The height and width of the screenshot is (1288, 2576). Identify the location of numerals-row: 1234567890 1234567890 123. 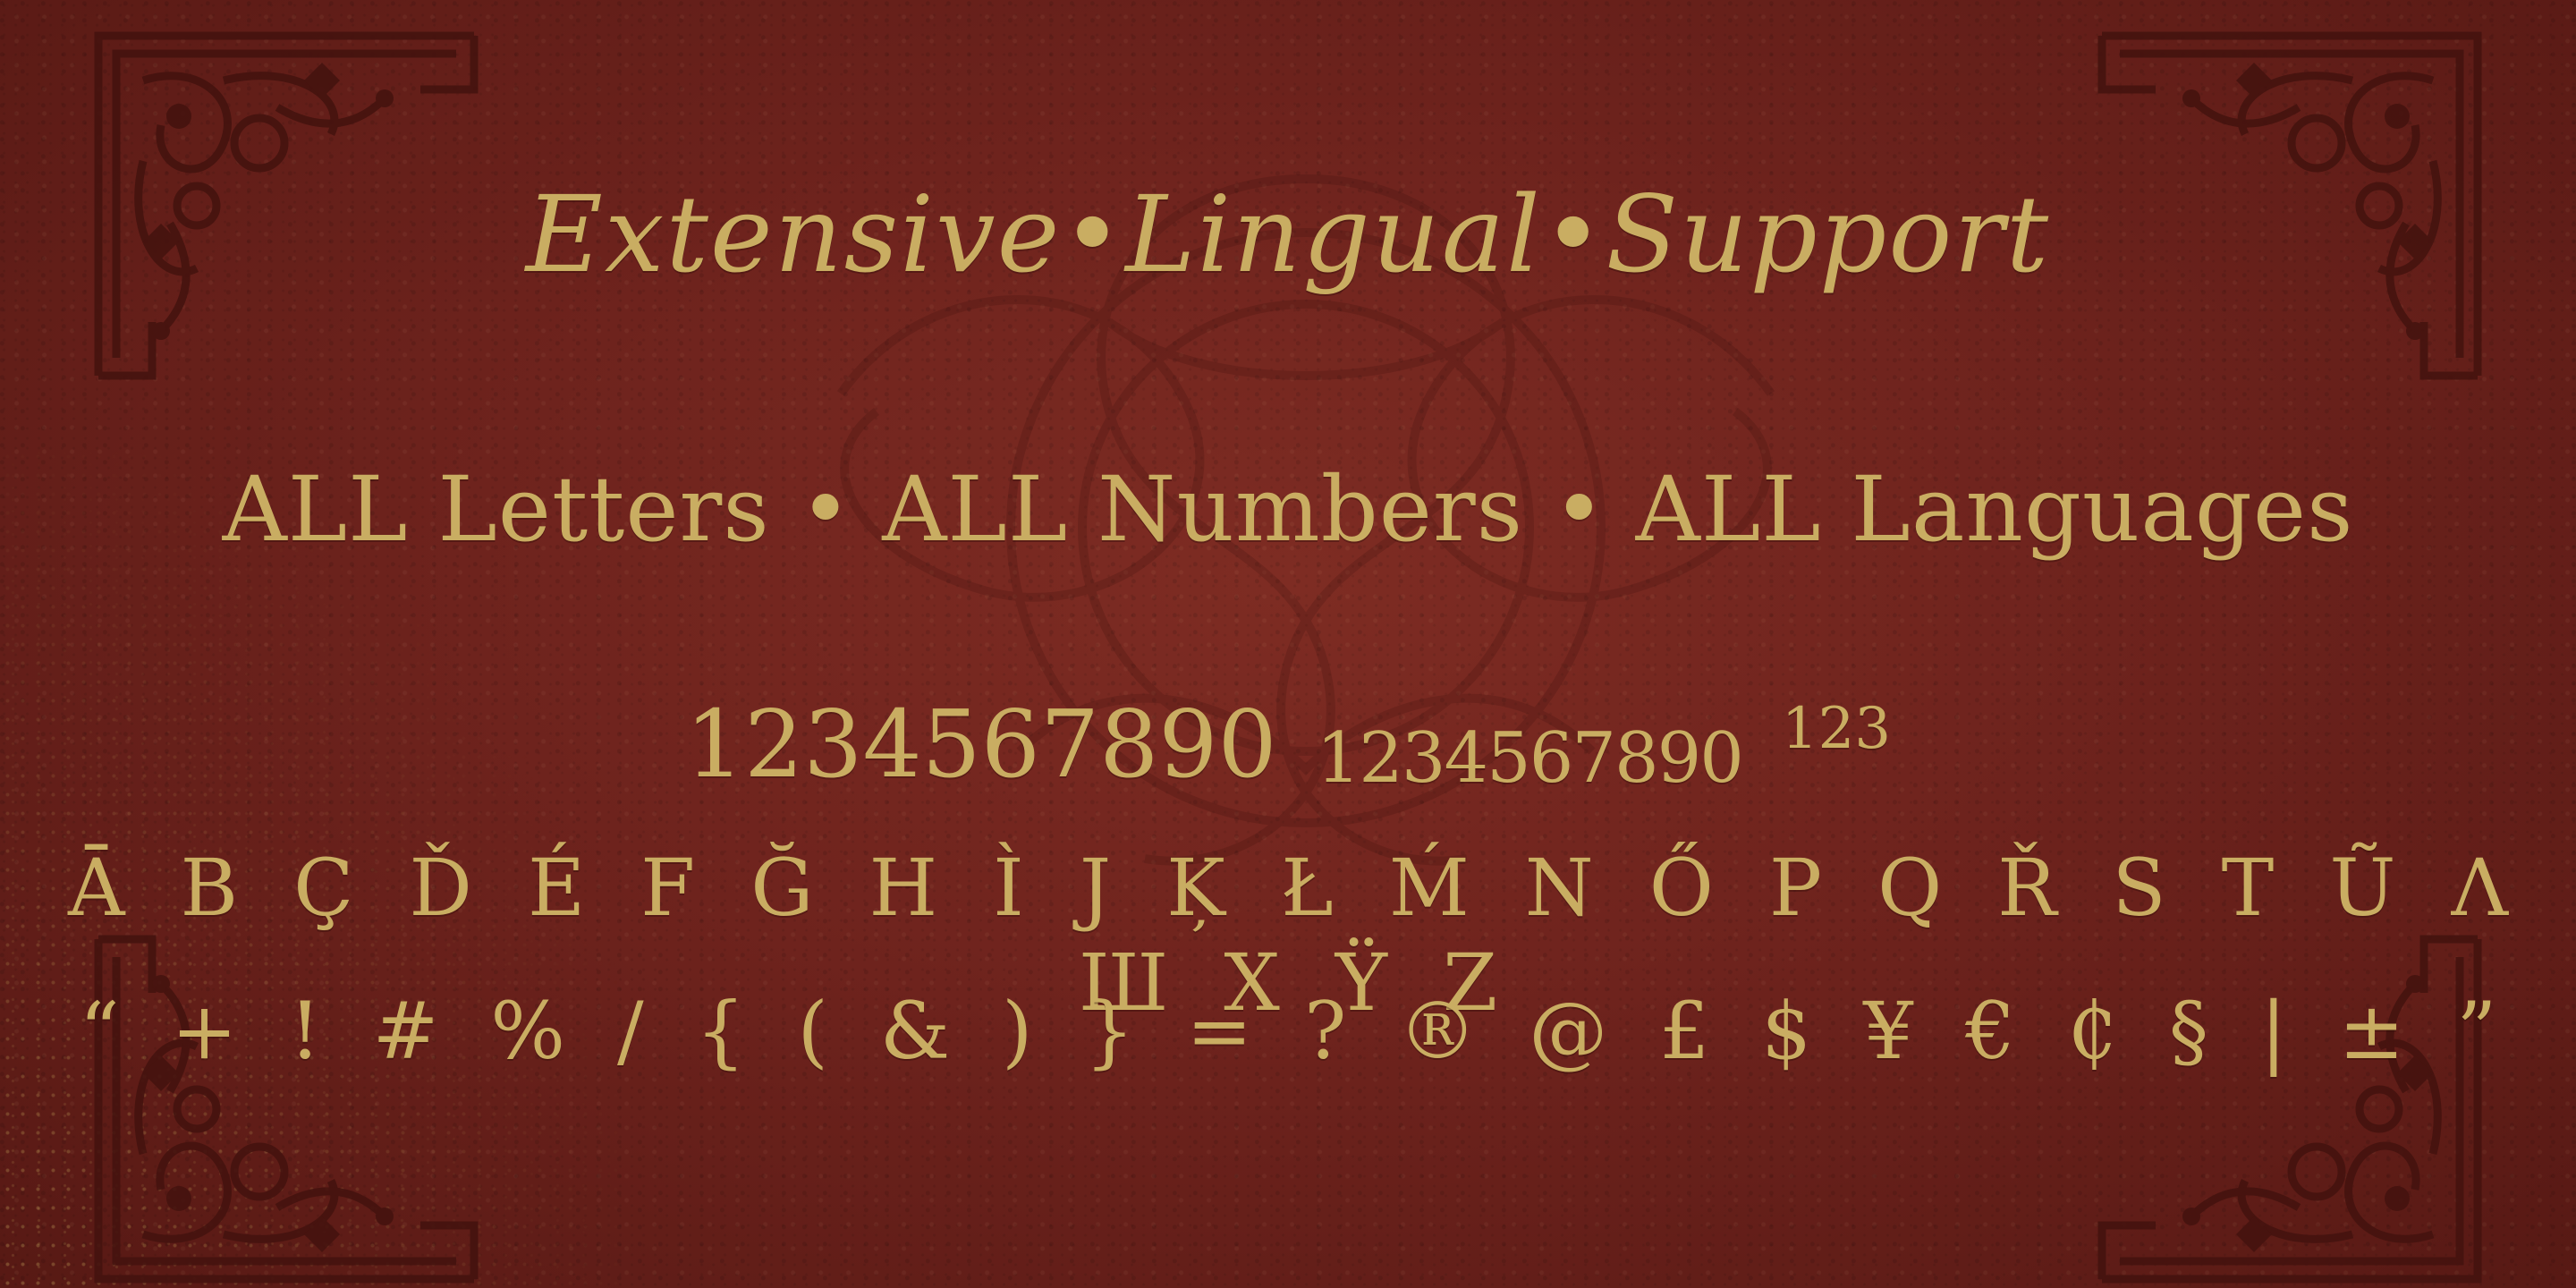
(1288, 744).